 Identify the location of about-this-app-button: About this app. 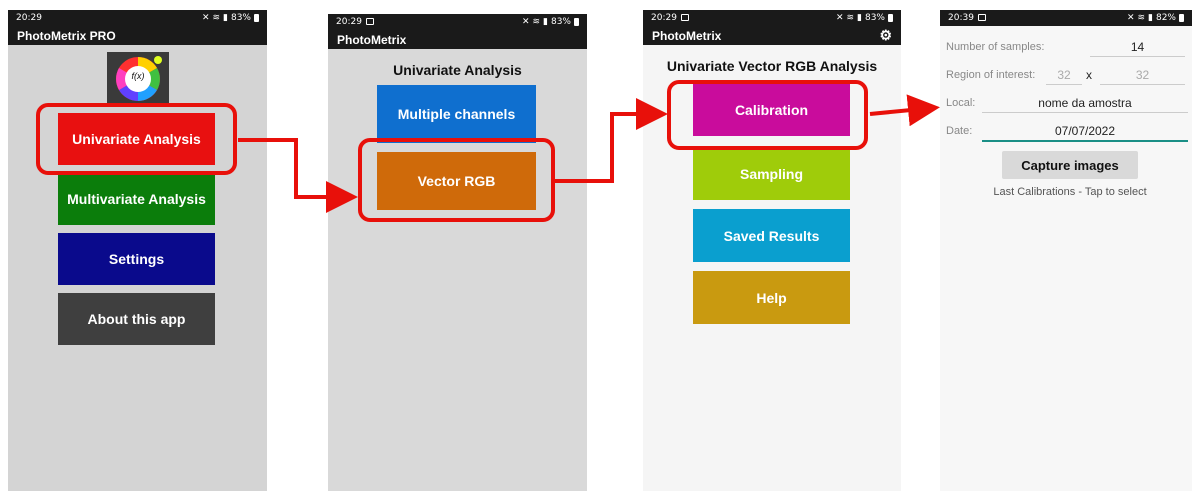
(136, 319).